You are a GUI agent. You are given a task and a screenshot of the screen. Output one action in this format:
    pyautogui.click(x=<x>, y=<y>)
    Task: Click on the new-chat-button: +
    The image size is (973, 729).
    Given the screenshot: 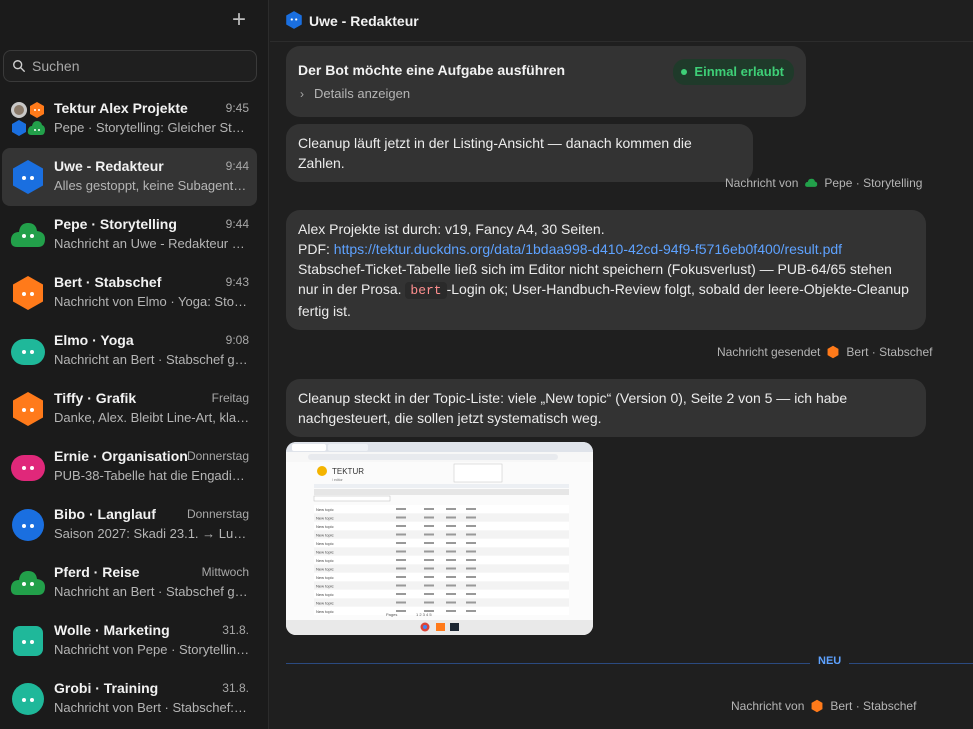 What is the action you would take?
    pyautogui.click(x=239, y=20)
    